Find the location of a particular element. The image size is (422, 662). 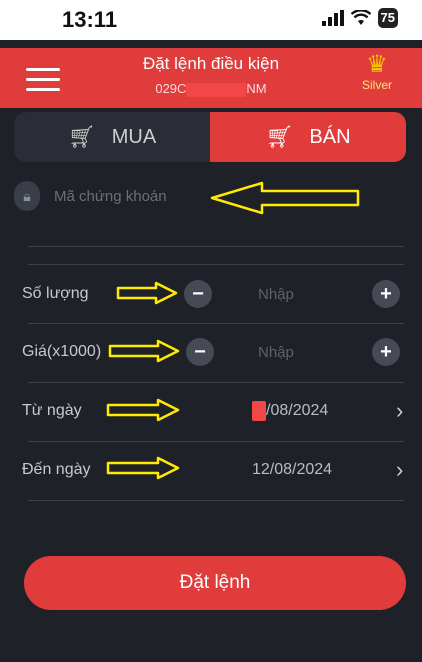

tab-buy-label: MUA is located at coordinates (134, 136).